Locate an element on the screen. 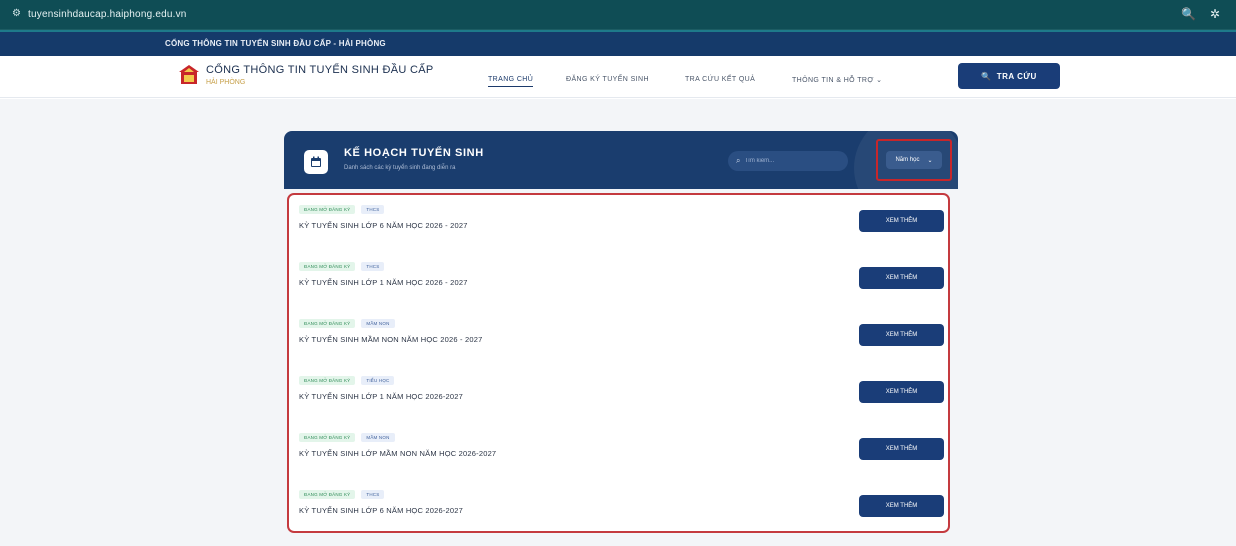 The width and height of the screenshot is (1236, 546). school-logo-icon is located at coordinates (189, 75).